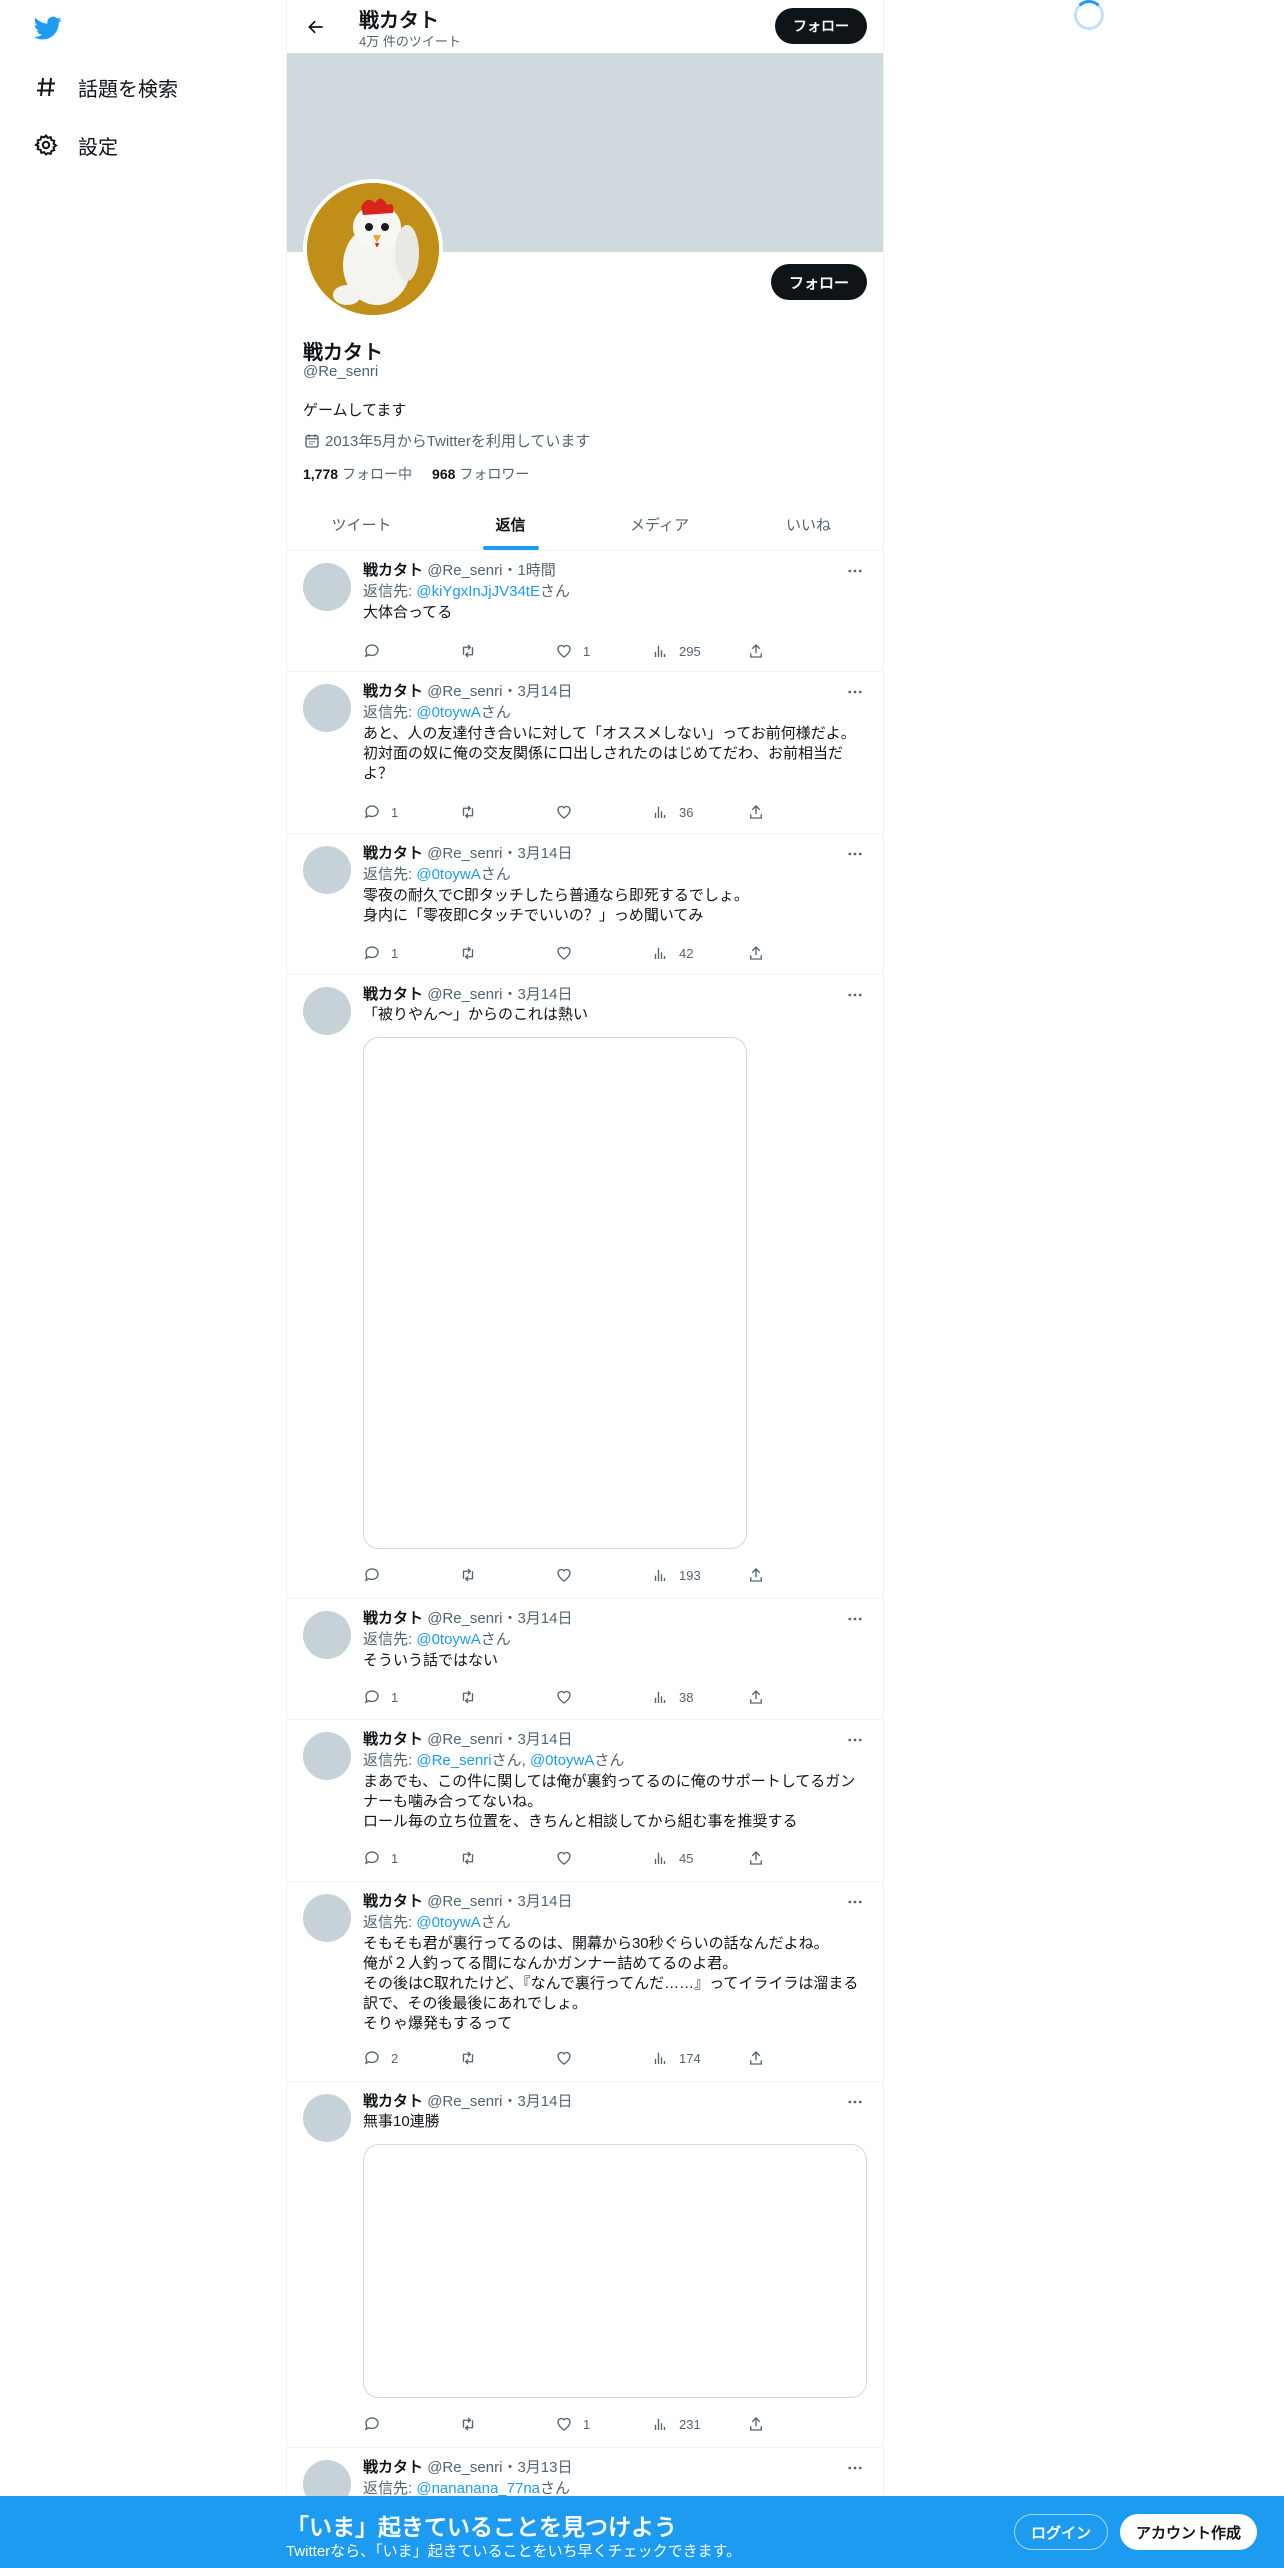 This screenshot has width=1284, height=2568. Describe the element at coordinates (699, 953) in the screenshot. I see `views-button: 42` at that location.